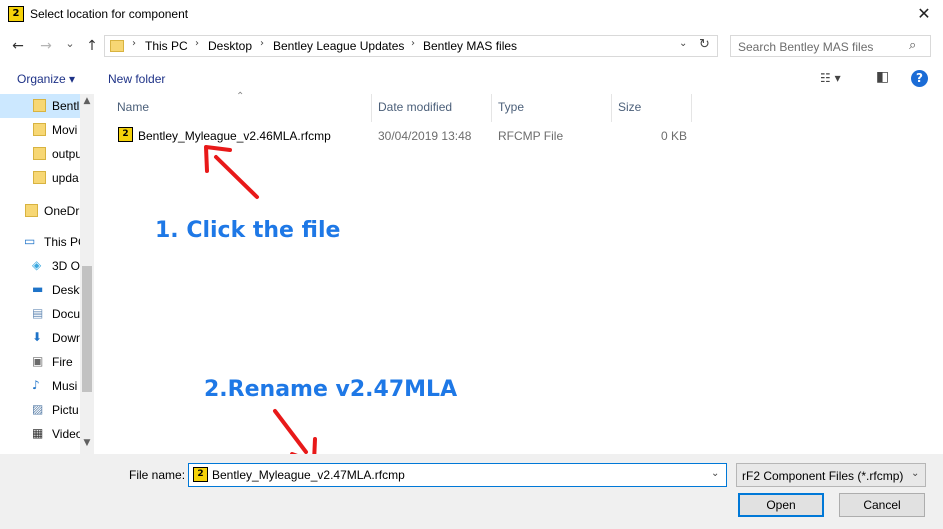 The height and width of the screenshot is (529, 943). I want to click on nav-item-output: outpu, so click(40, 154).